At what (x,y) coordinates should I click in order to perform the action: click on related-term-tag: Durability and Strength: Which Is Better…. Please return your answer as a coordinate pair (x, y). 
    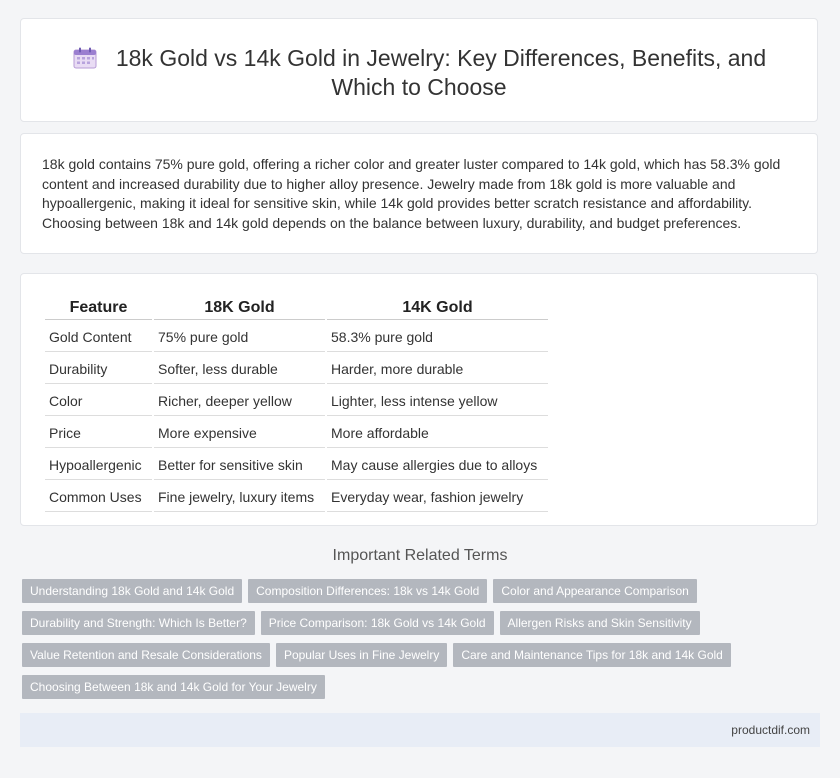
    Looking at the image, I should click on (138, 623).